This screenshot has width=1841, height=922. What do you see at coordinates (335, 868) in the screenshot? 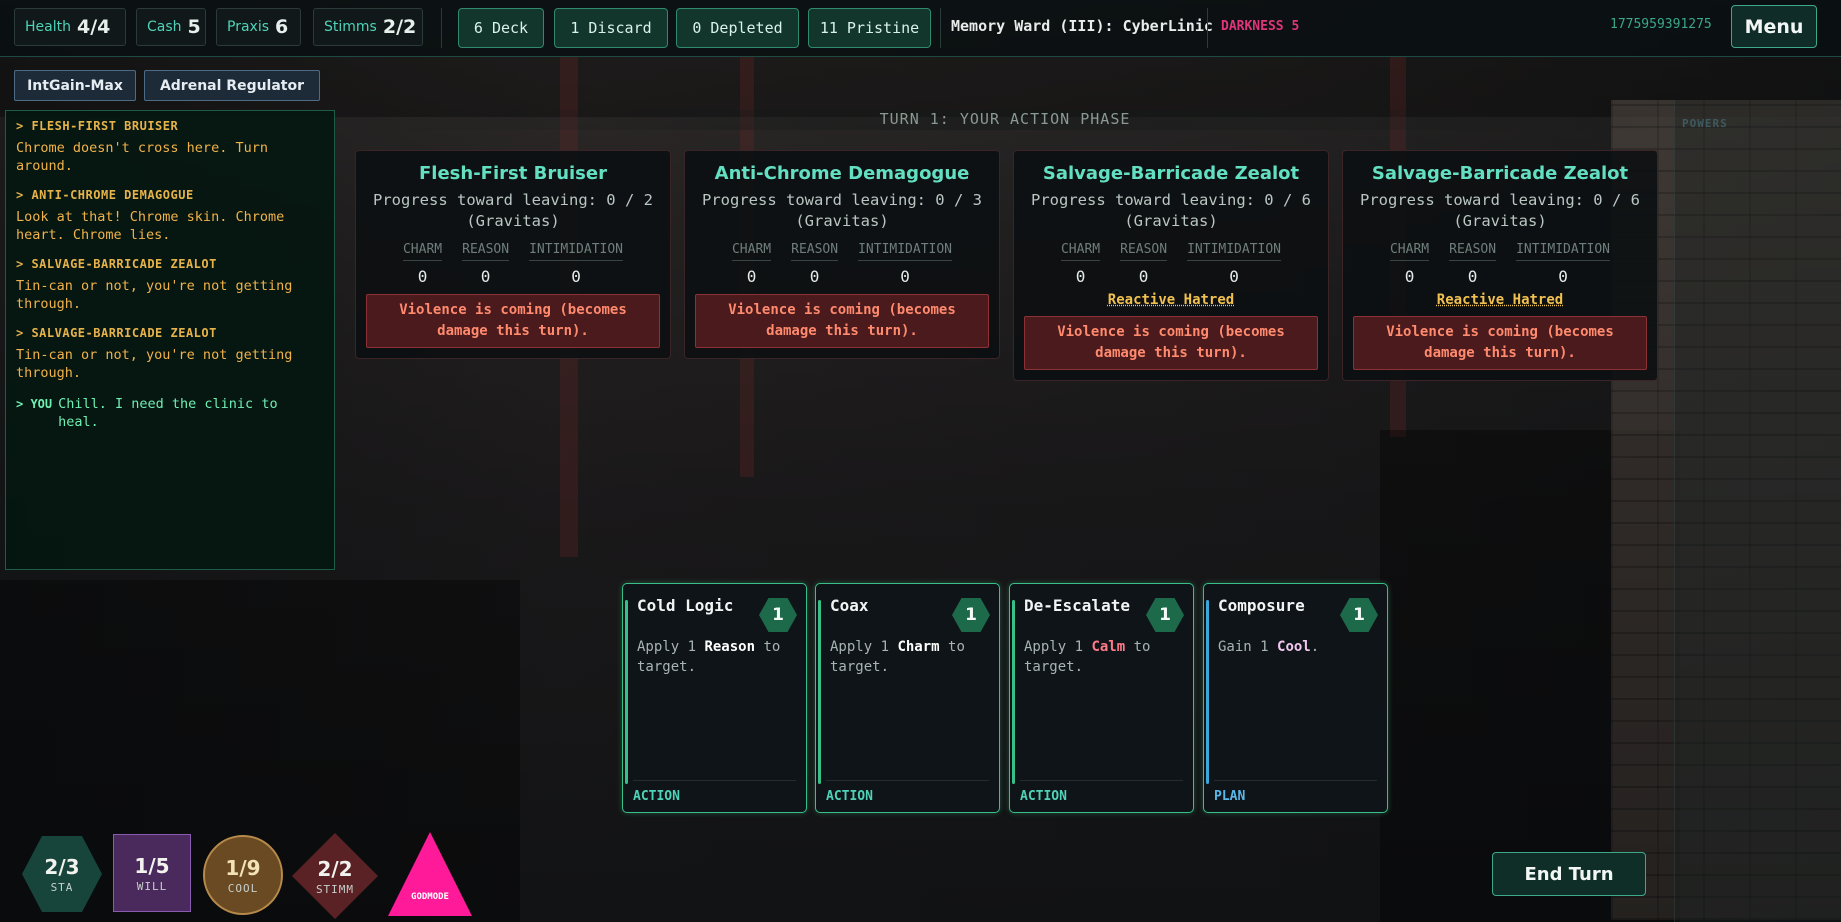
I see `stimm-value: 2/2` at bounding box center [335, 868].